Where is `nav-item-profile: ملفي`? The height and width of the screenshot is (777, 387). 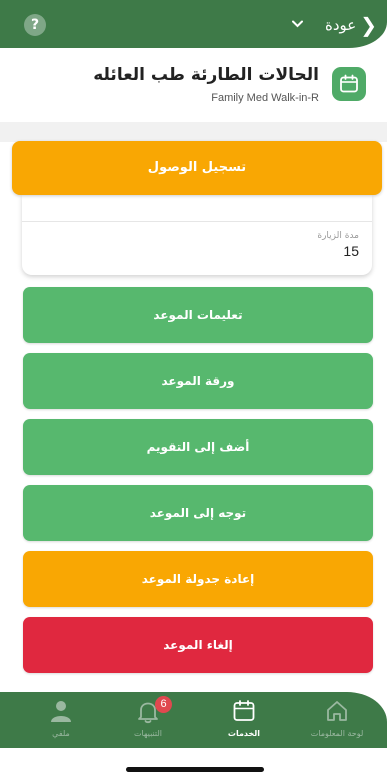 nav-item-profile: ملفي is located at coordinates (61, 720).